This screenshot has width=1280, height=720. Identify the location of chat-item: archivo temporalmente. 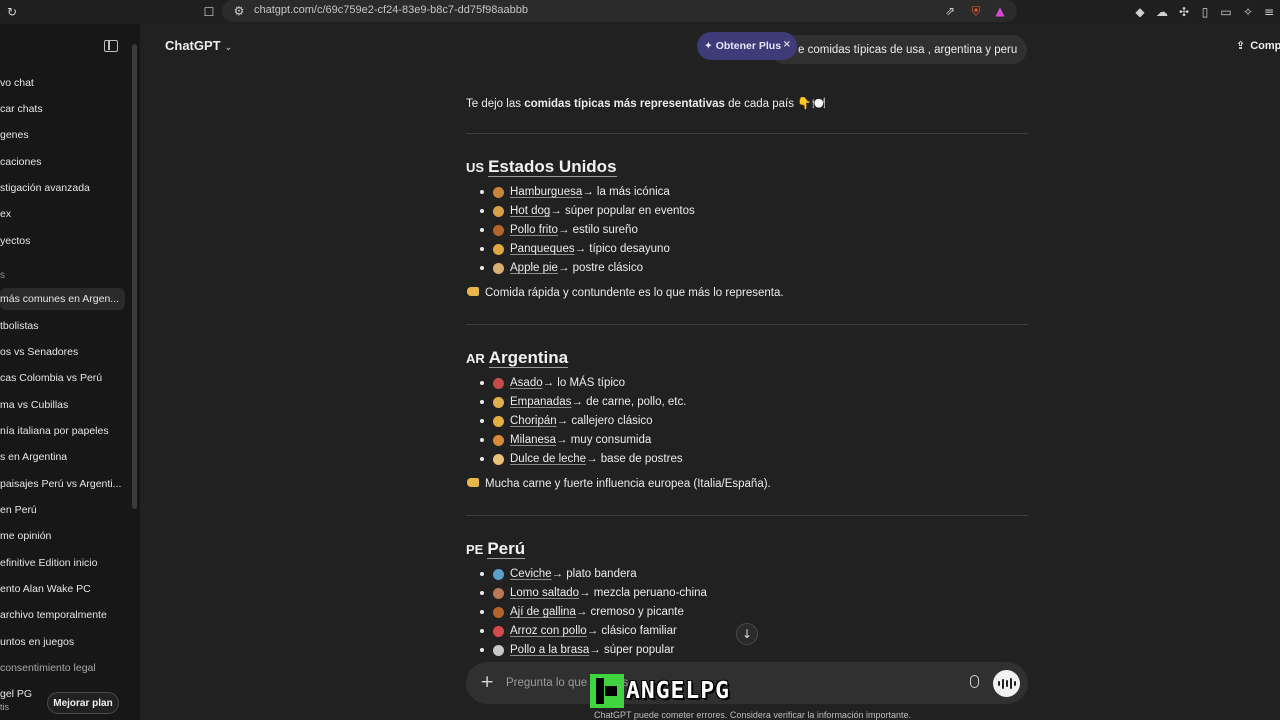
(65, 615).